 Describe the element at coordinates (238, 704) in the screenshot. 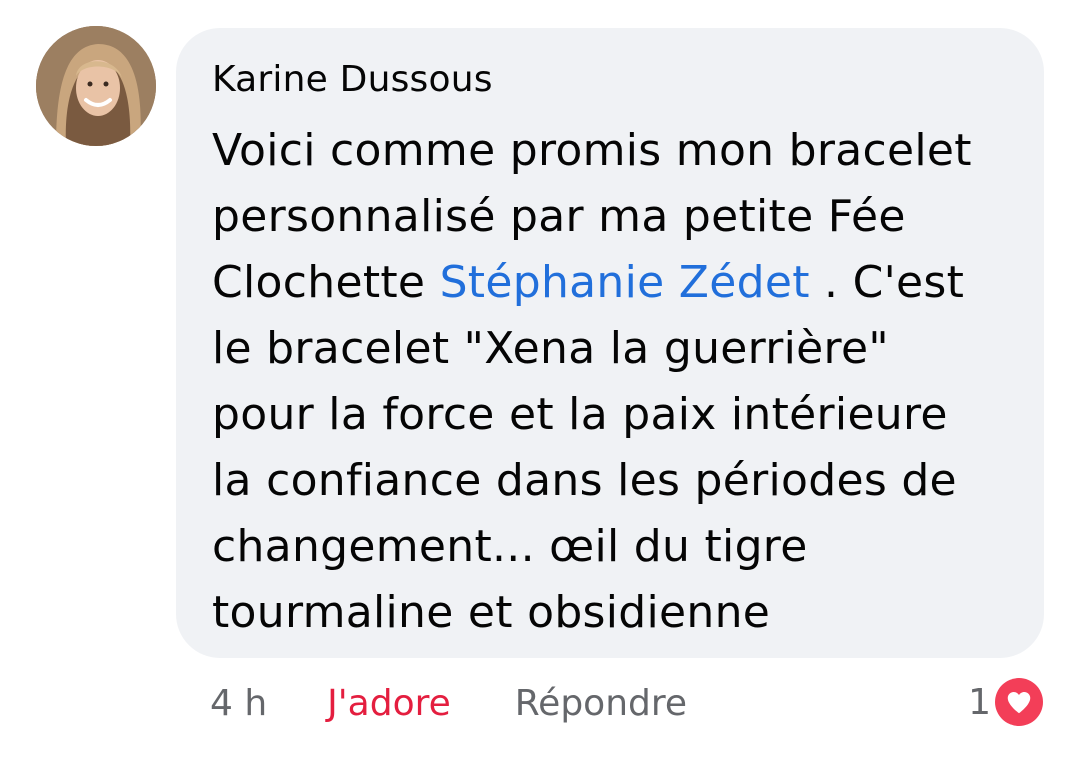

I see `timestamp: 4 h` at that location.